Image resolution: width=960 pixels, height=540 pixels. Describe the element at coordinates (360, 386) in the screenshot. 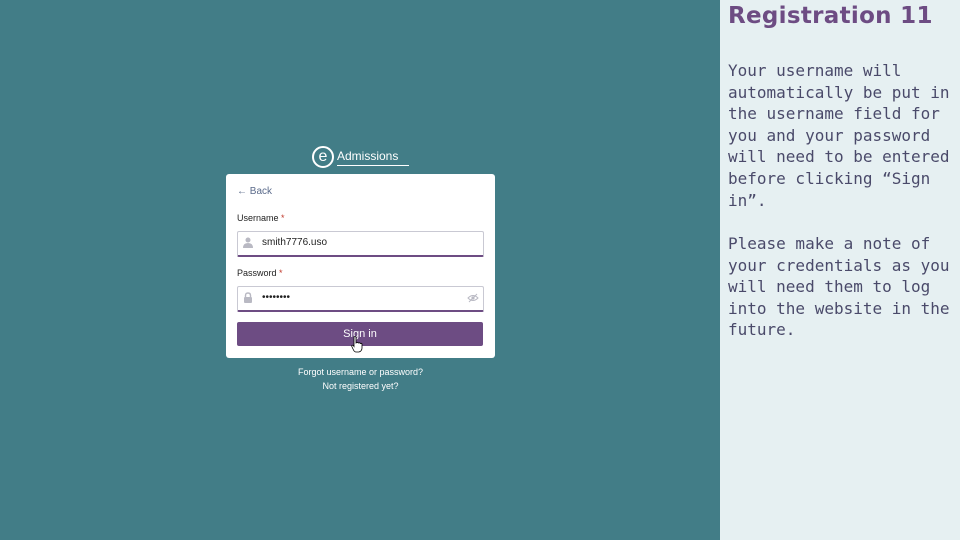

I see `register-link: Not registered yet?` at that location.